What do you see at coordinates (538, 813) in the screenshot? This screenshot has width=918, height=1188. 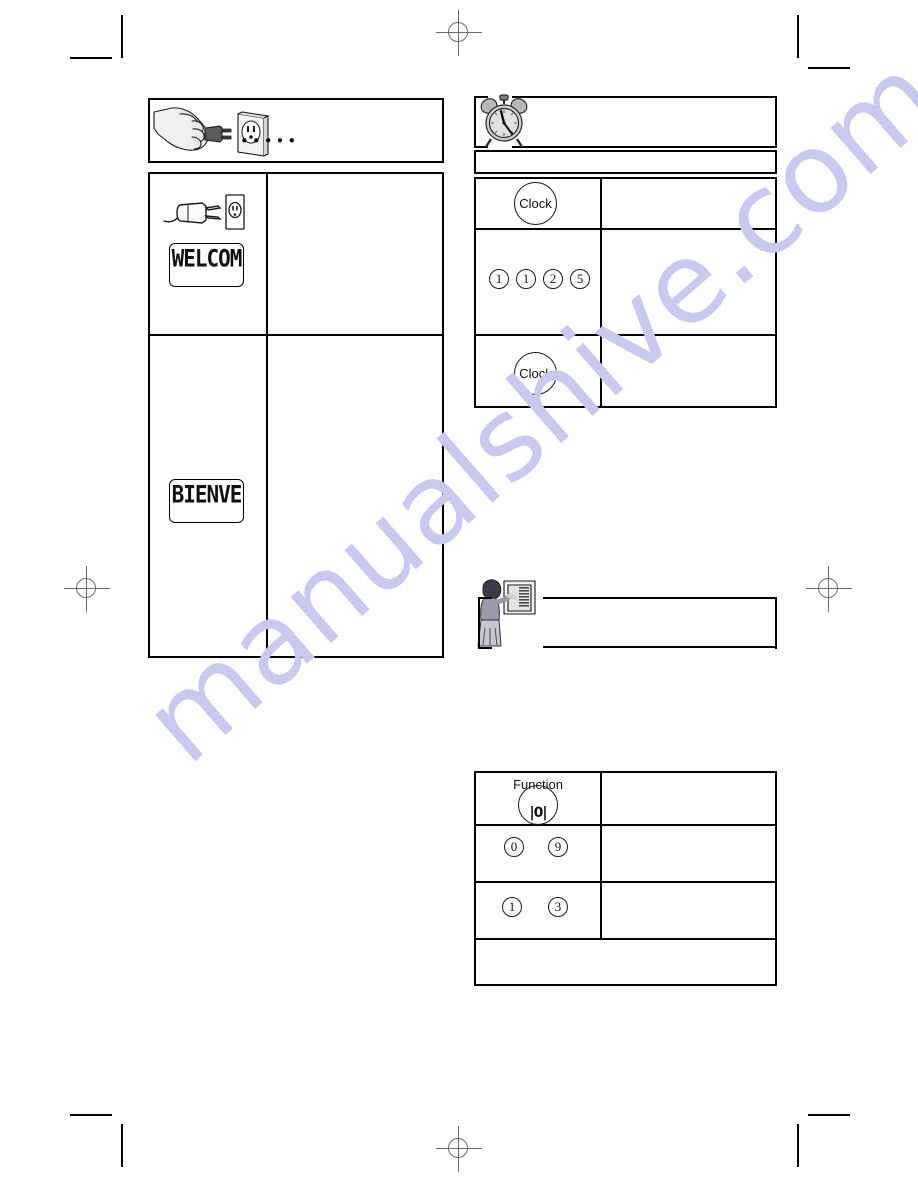 I see `function-key-glyph-icon: |0|` at bounding box center [538, 813].